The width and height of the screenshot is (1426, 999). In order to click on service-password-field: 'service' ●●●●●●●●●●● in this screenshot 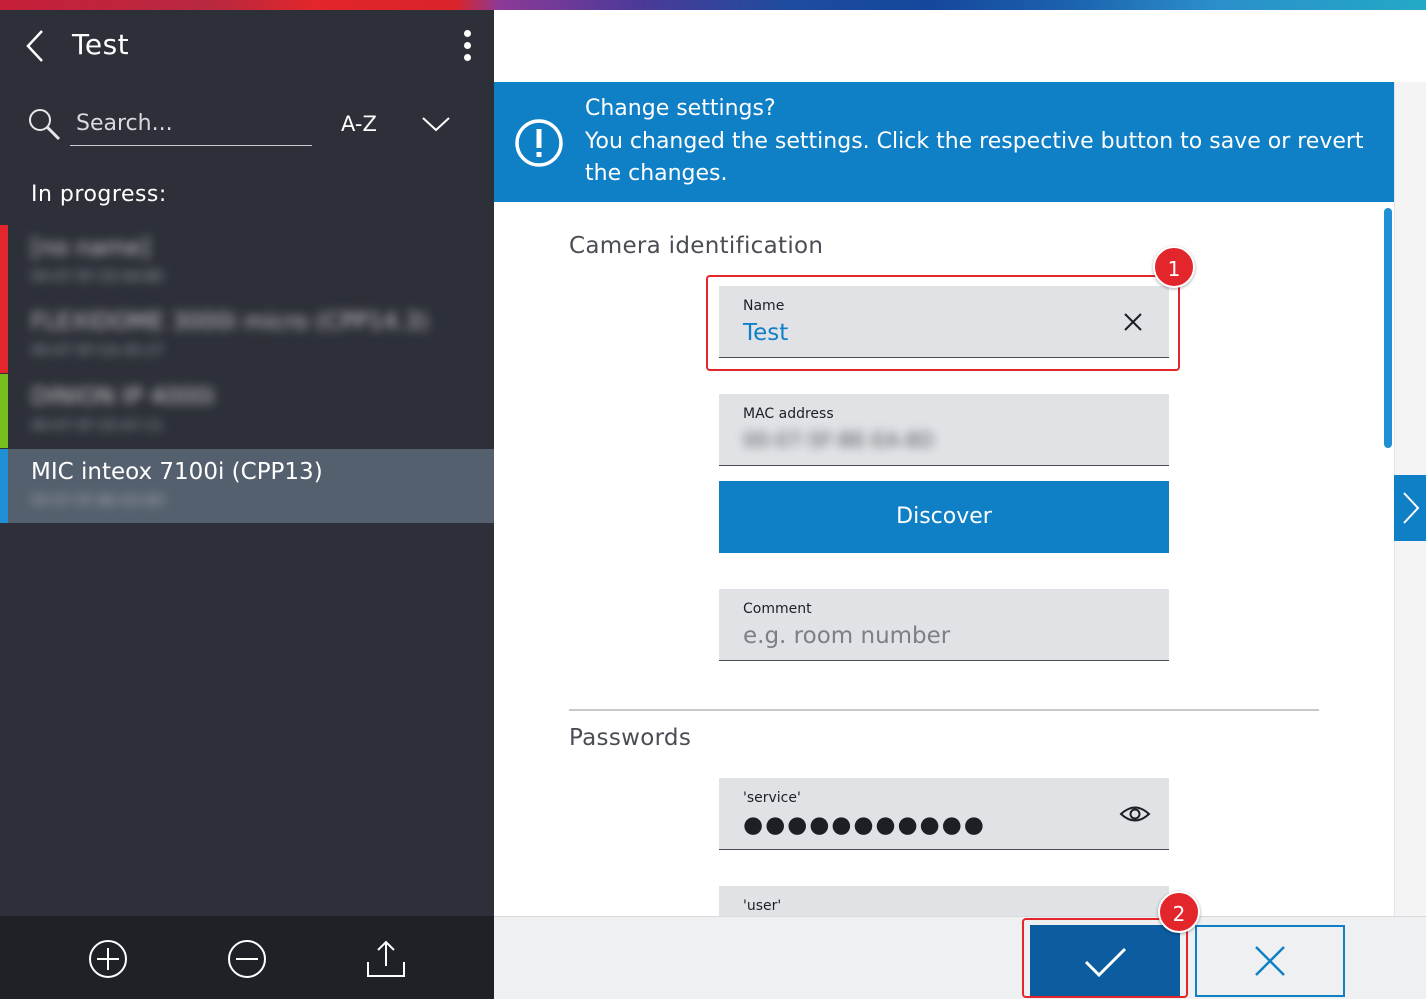, I will do `click(944, 814)`.